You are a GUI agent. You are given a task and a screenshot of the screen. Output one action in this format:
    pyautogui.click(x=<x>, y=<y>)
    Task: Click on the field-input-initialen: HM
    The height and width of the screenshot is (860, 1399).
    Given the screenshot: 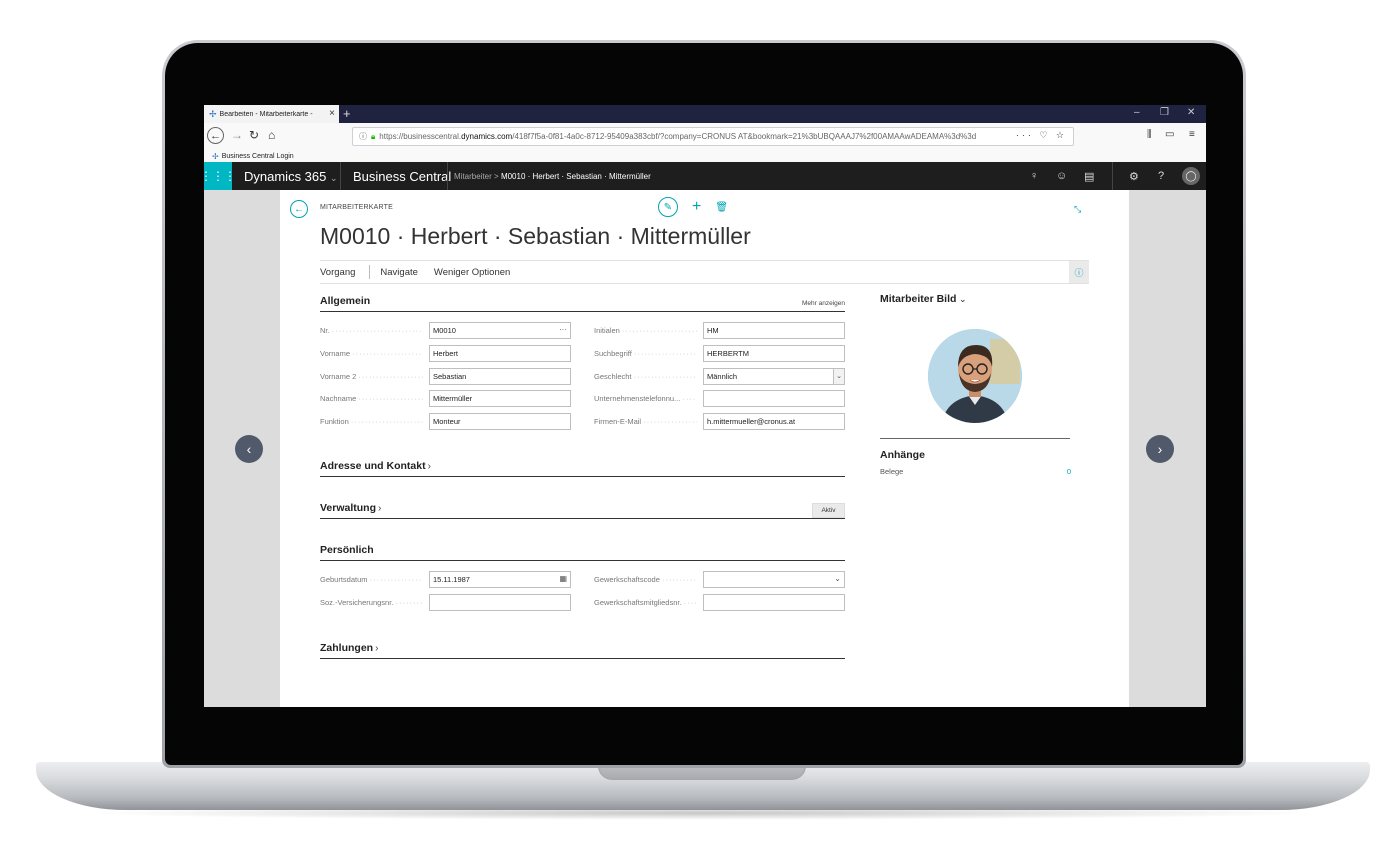 What is the action you would take?
    pyautogui.click(x=774, y=330)
    